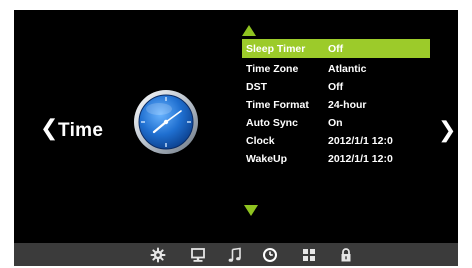  Describe the element at coordinates (309, 255) in the screenshot. I see `grid-icon` at that location.